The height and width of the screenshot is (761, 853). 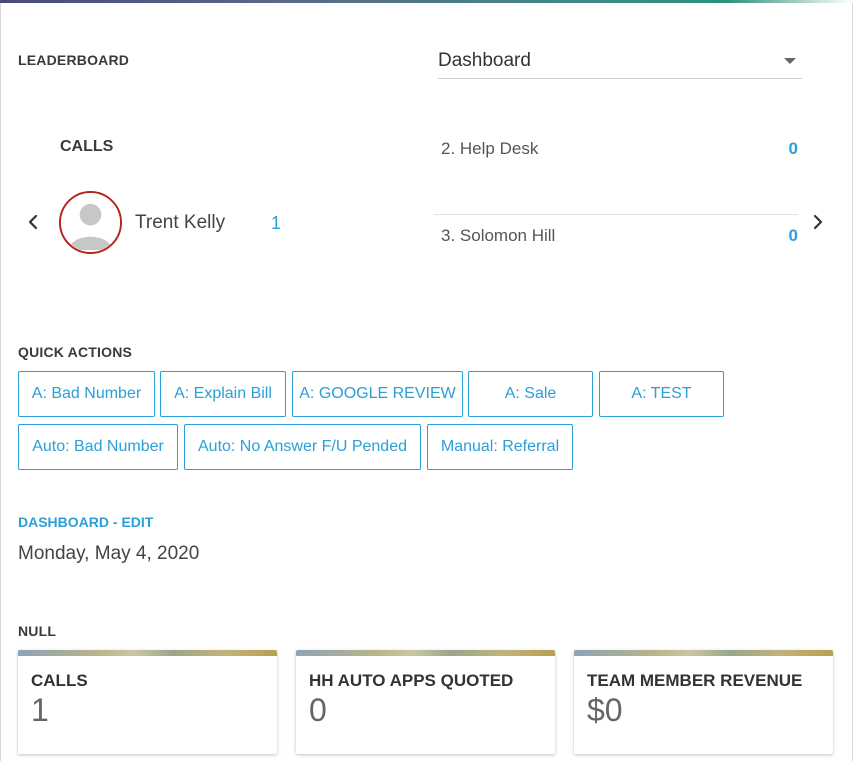 I want to click on stat-card-value: 1, so click(x=40, y=710).